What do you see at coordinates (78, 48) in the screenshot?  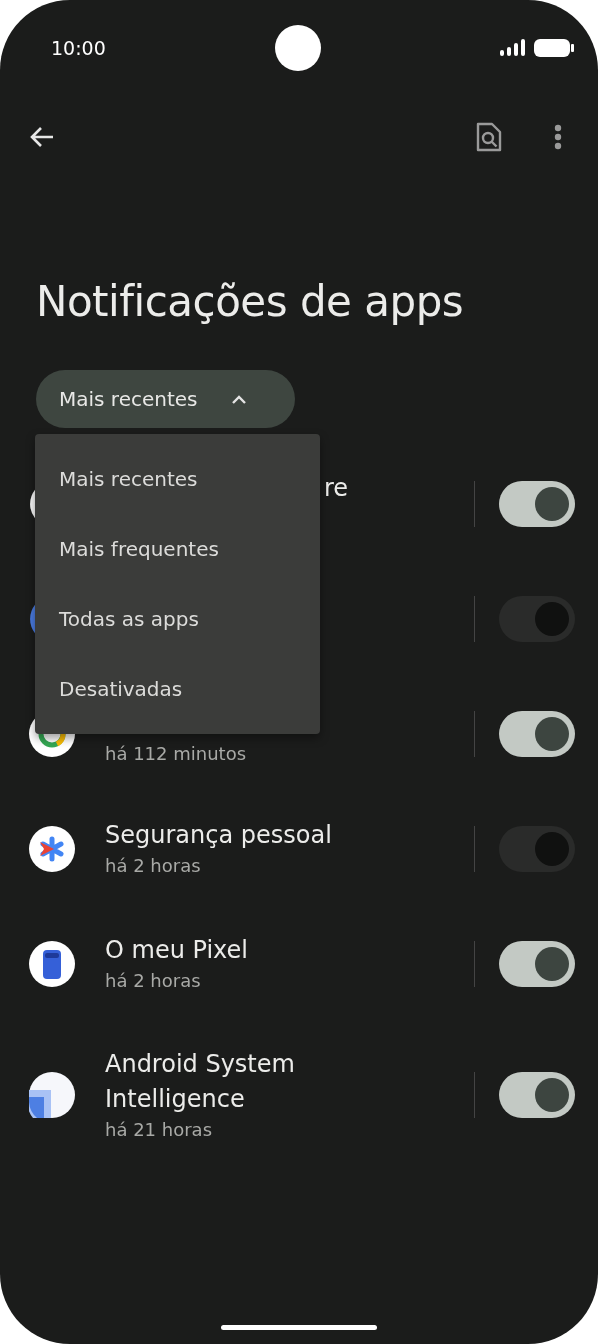 I see `status-time: 10:00` at bounding box center [78, 48].